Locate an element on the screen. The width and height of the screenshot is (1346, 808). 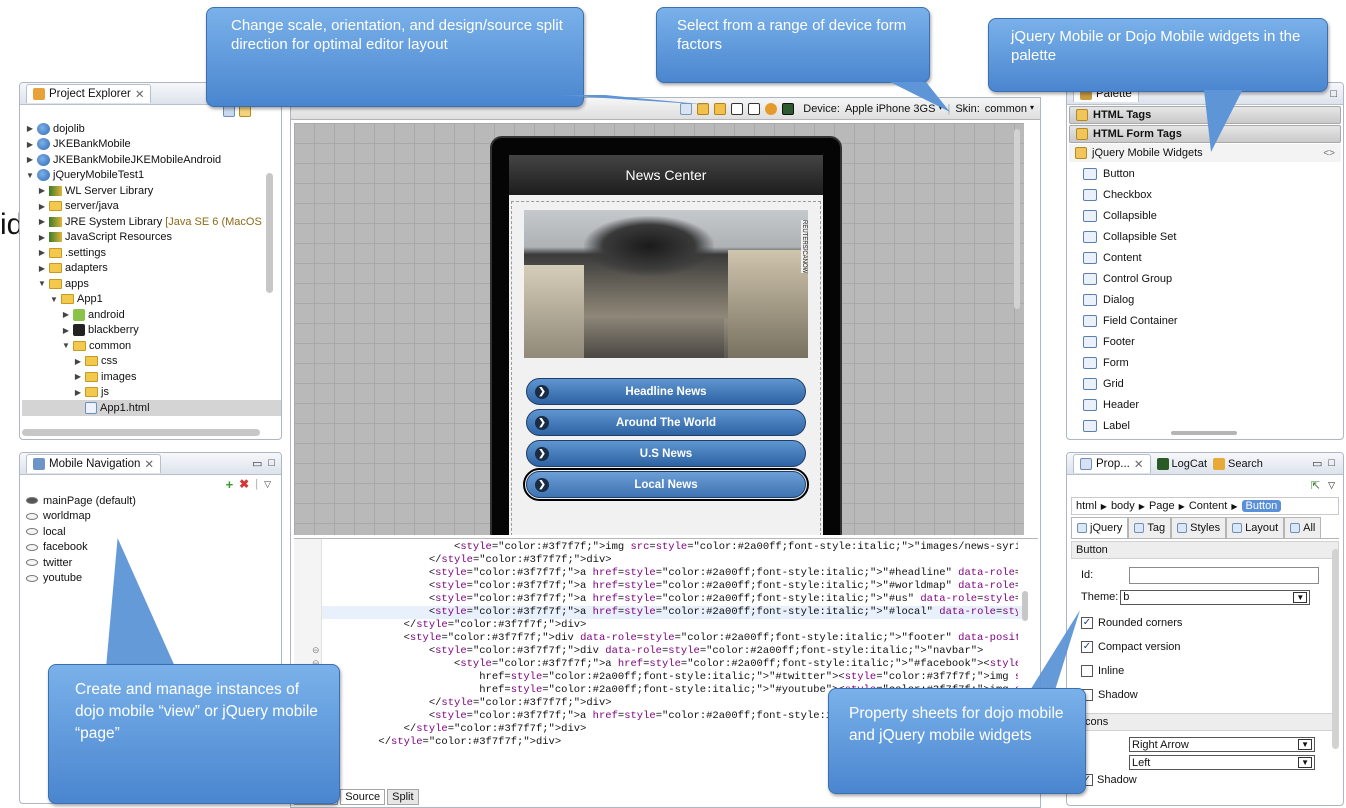
palette-item: Dialog is located at coordinates (1205, 299).